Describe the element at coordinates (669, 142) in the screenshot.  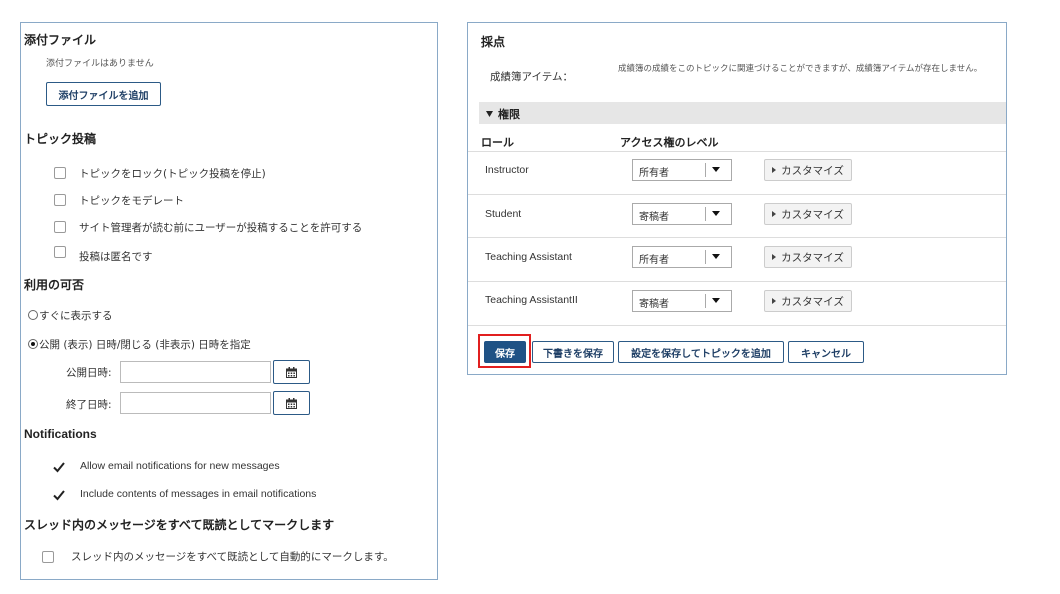
I see `access-level-column-header: アクセス権のレベル` at that location.